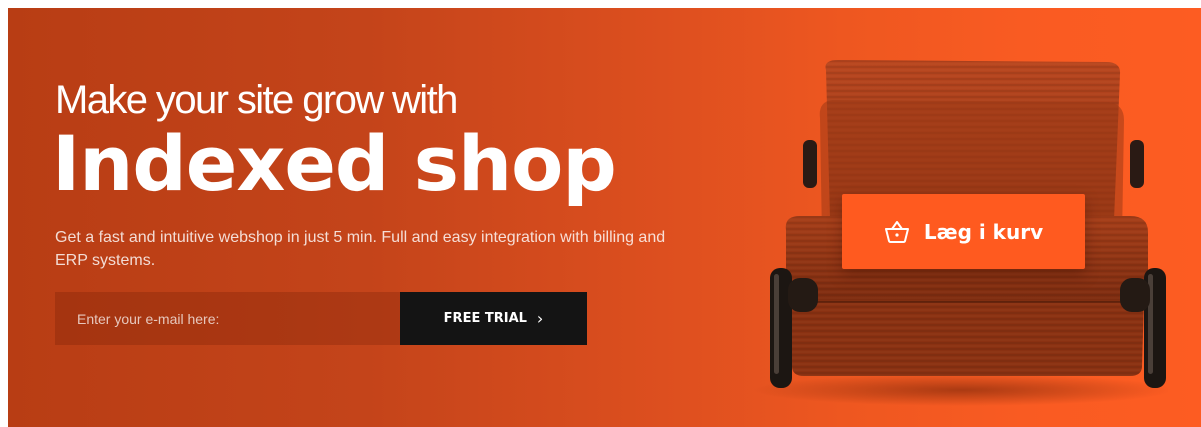 This screenshot has height=427, width=1201. Describe the element at coordinates (334, 163) in the screenshot. I see `headline-title: Indexed shop` at that location.